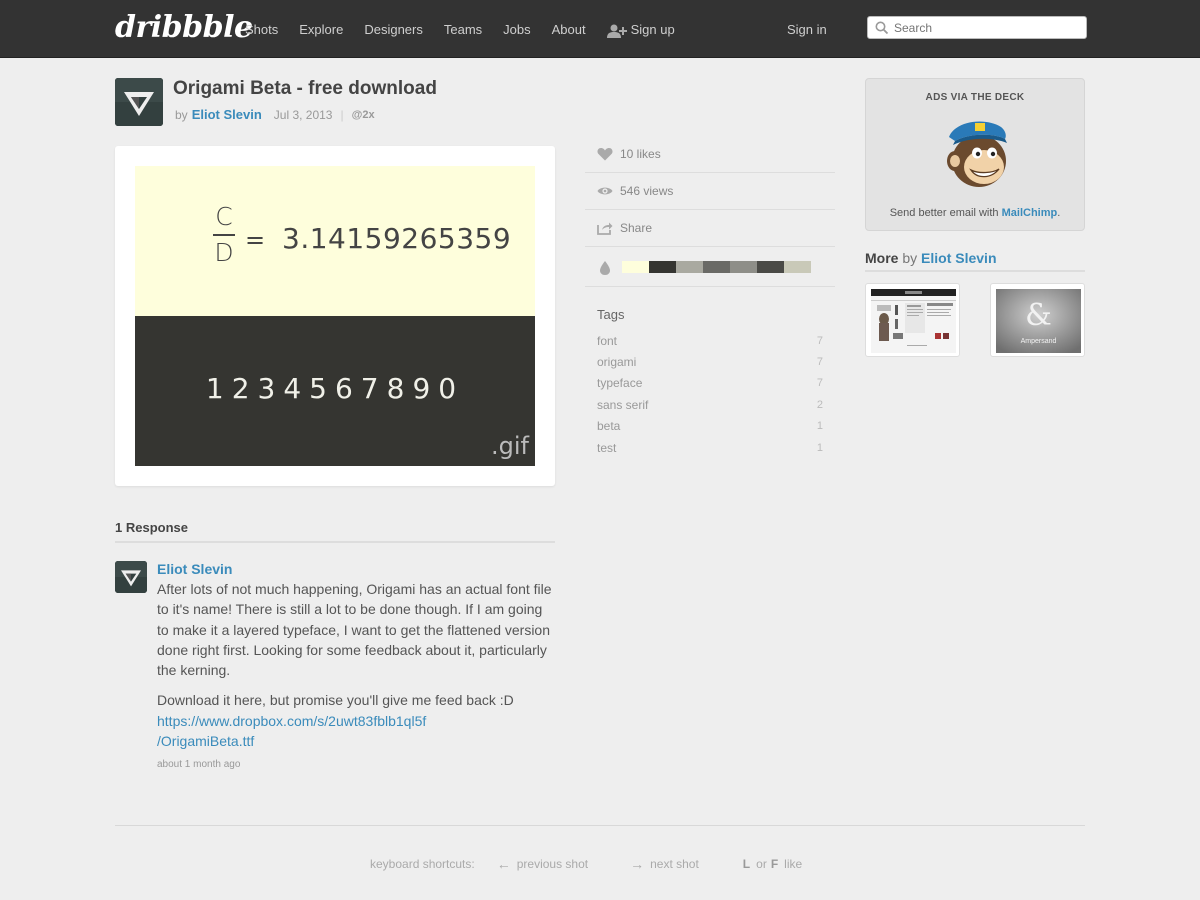 The width and height of the screenshot is (1200, 900). What do you see at coordinates (397, 238) in the screenshot?
I see `pi-value: 3.14159265359` at bounding box center [397, 238].